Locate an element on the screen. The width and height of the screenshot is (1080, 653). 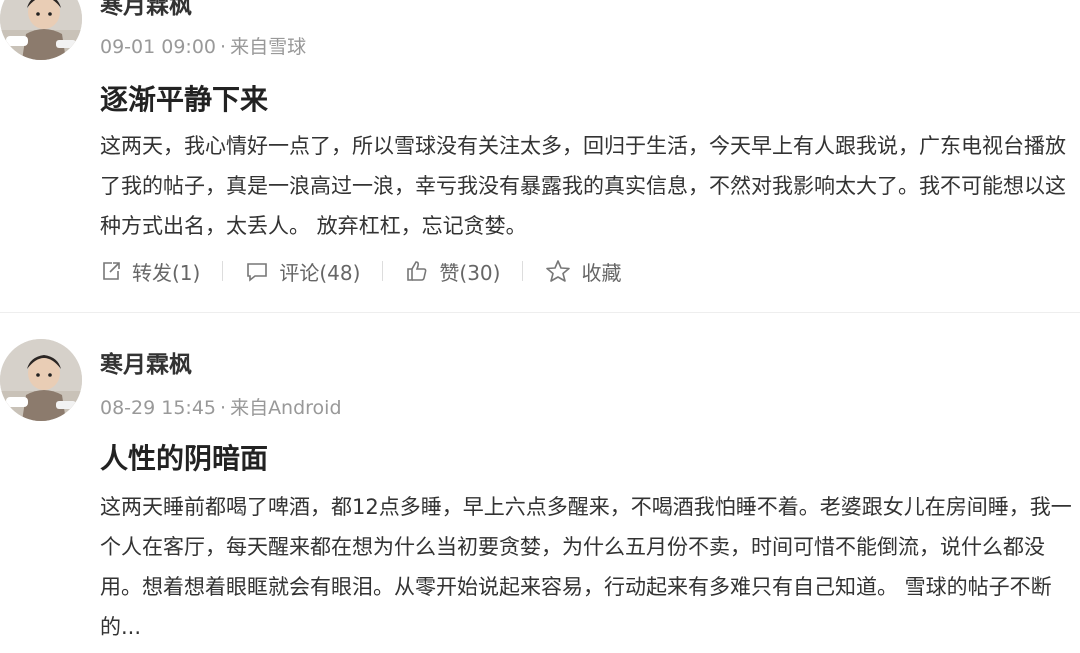
post-source: 来自雪球 is located at coordinates (268, 47).